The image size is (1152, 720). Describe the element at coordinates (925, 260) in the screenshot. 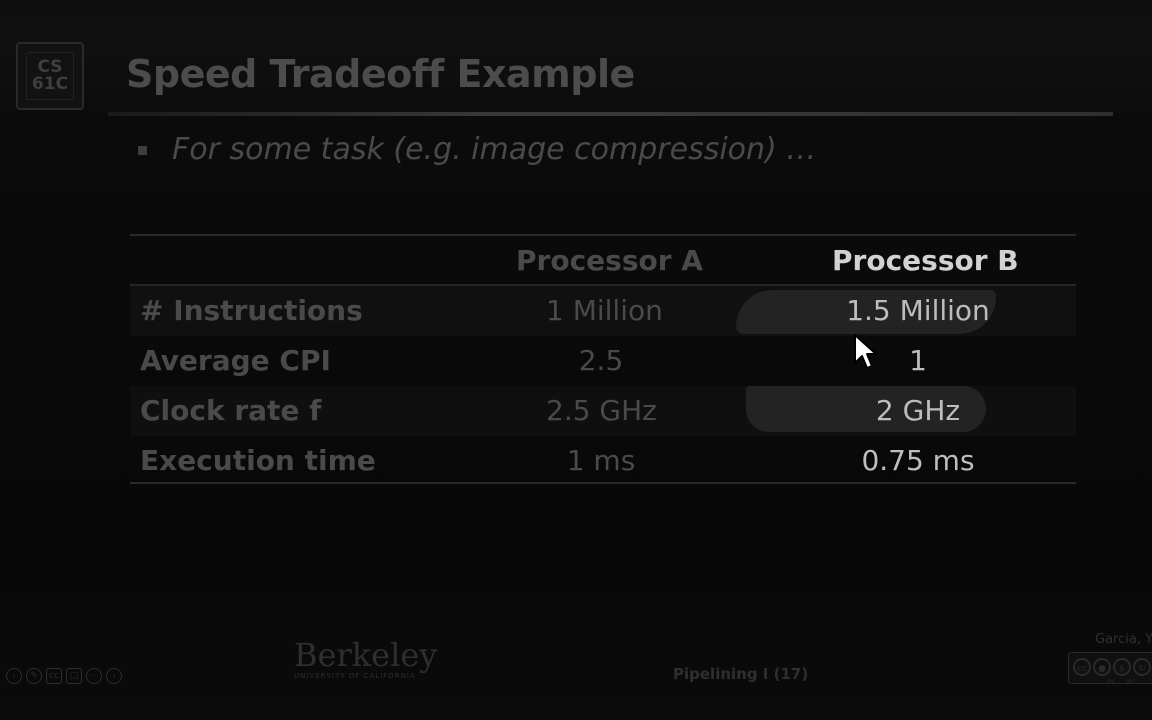

I see `header-processor-b: Processor B` at that location.